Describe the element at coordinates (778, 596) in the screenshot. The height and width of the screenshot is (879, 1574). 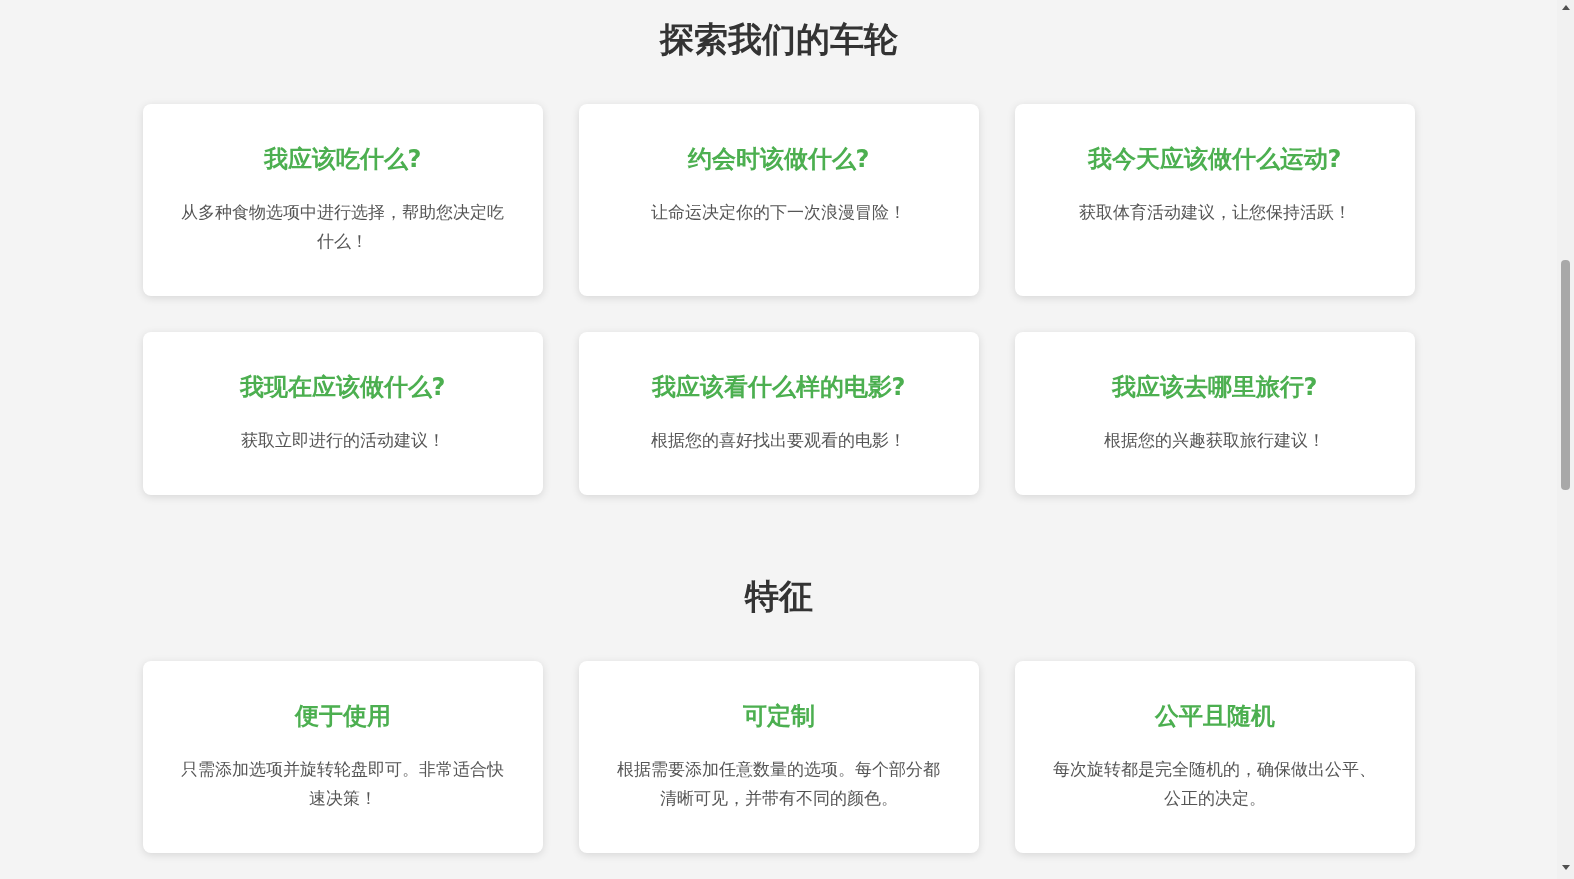
I see `section-heading: 特征` at that location.